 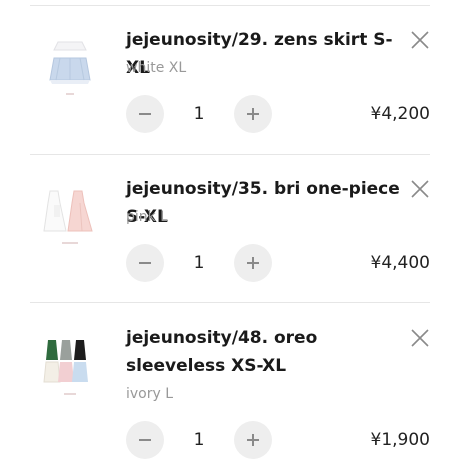 What do you see at coordinates (70, 217) in the screenshot?
I see `one-piece-product-image` at bounding box center [70, 217].